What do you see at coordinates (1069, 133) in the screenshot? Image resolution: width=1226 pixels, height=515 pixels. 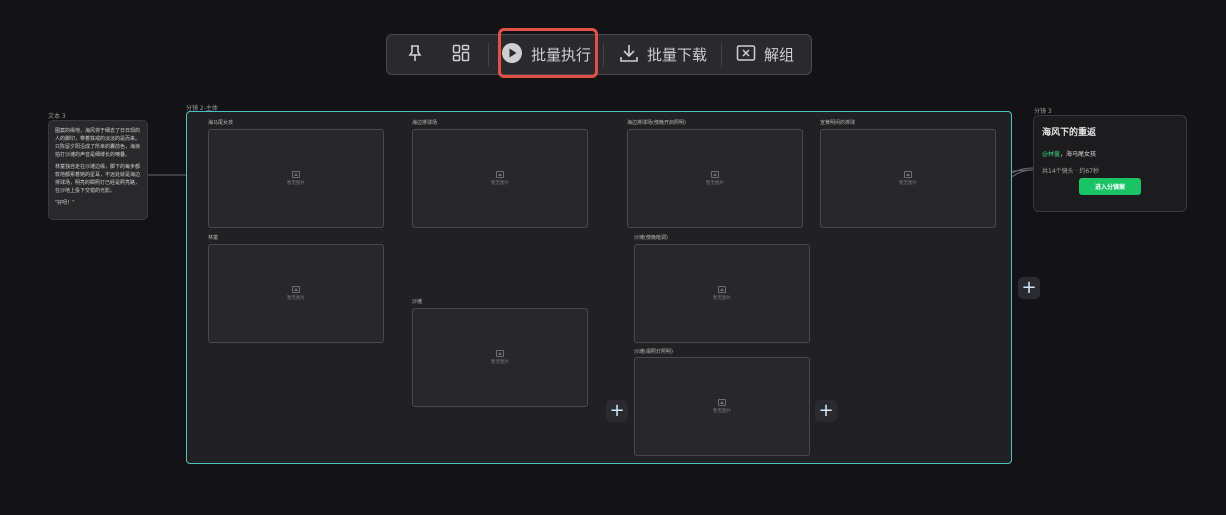 I see `storyboard-heading: 海风下的重返` at bounding box center [1069, 133].